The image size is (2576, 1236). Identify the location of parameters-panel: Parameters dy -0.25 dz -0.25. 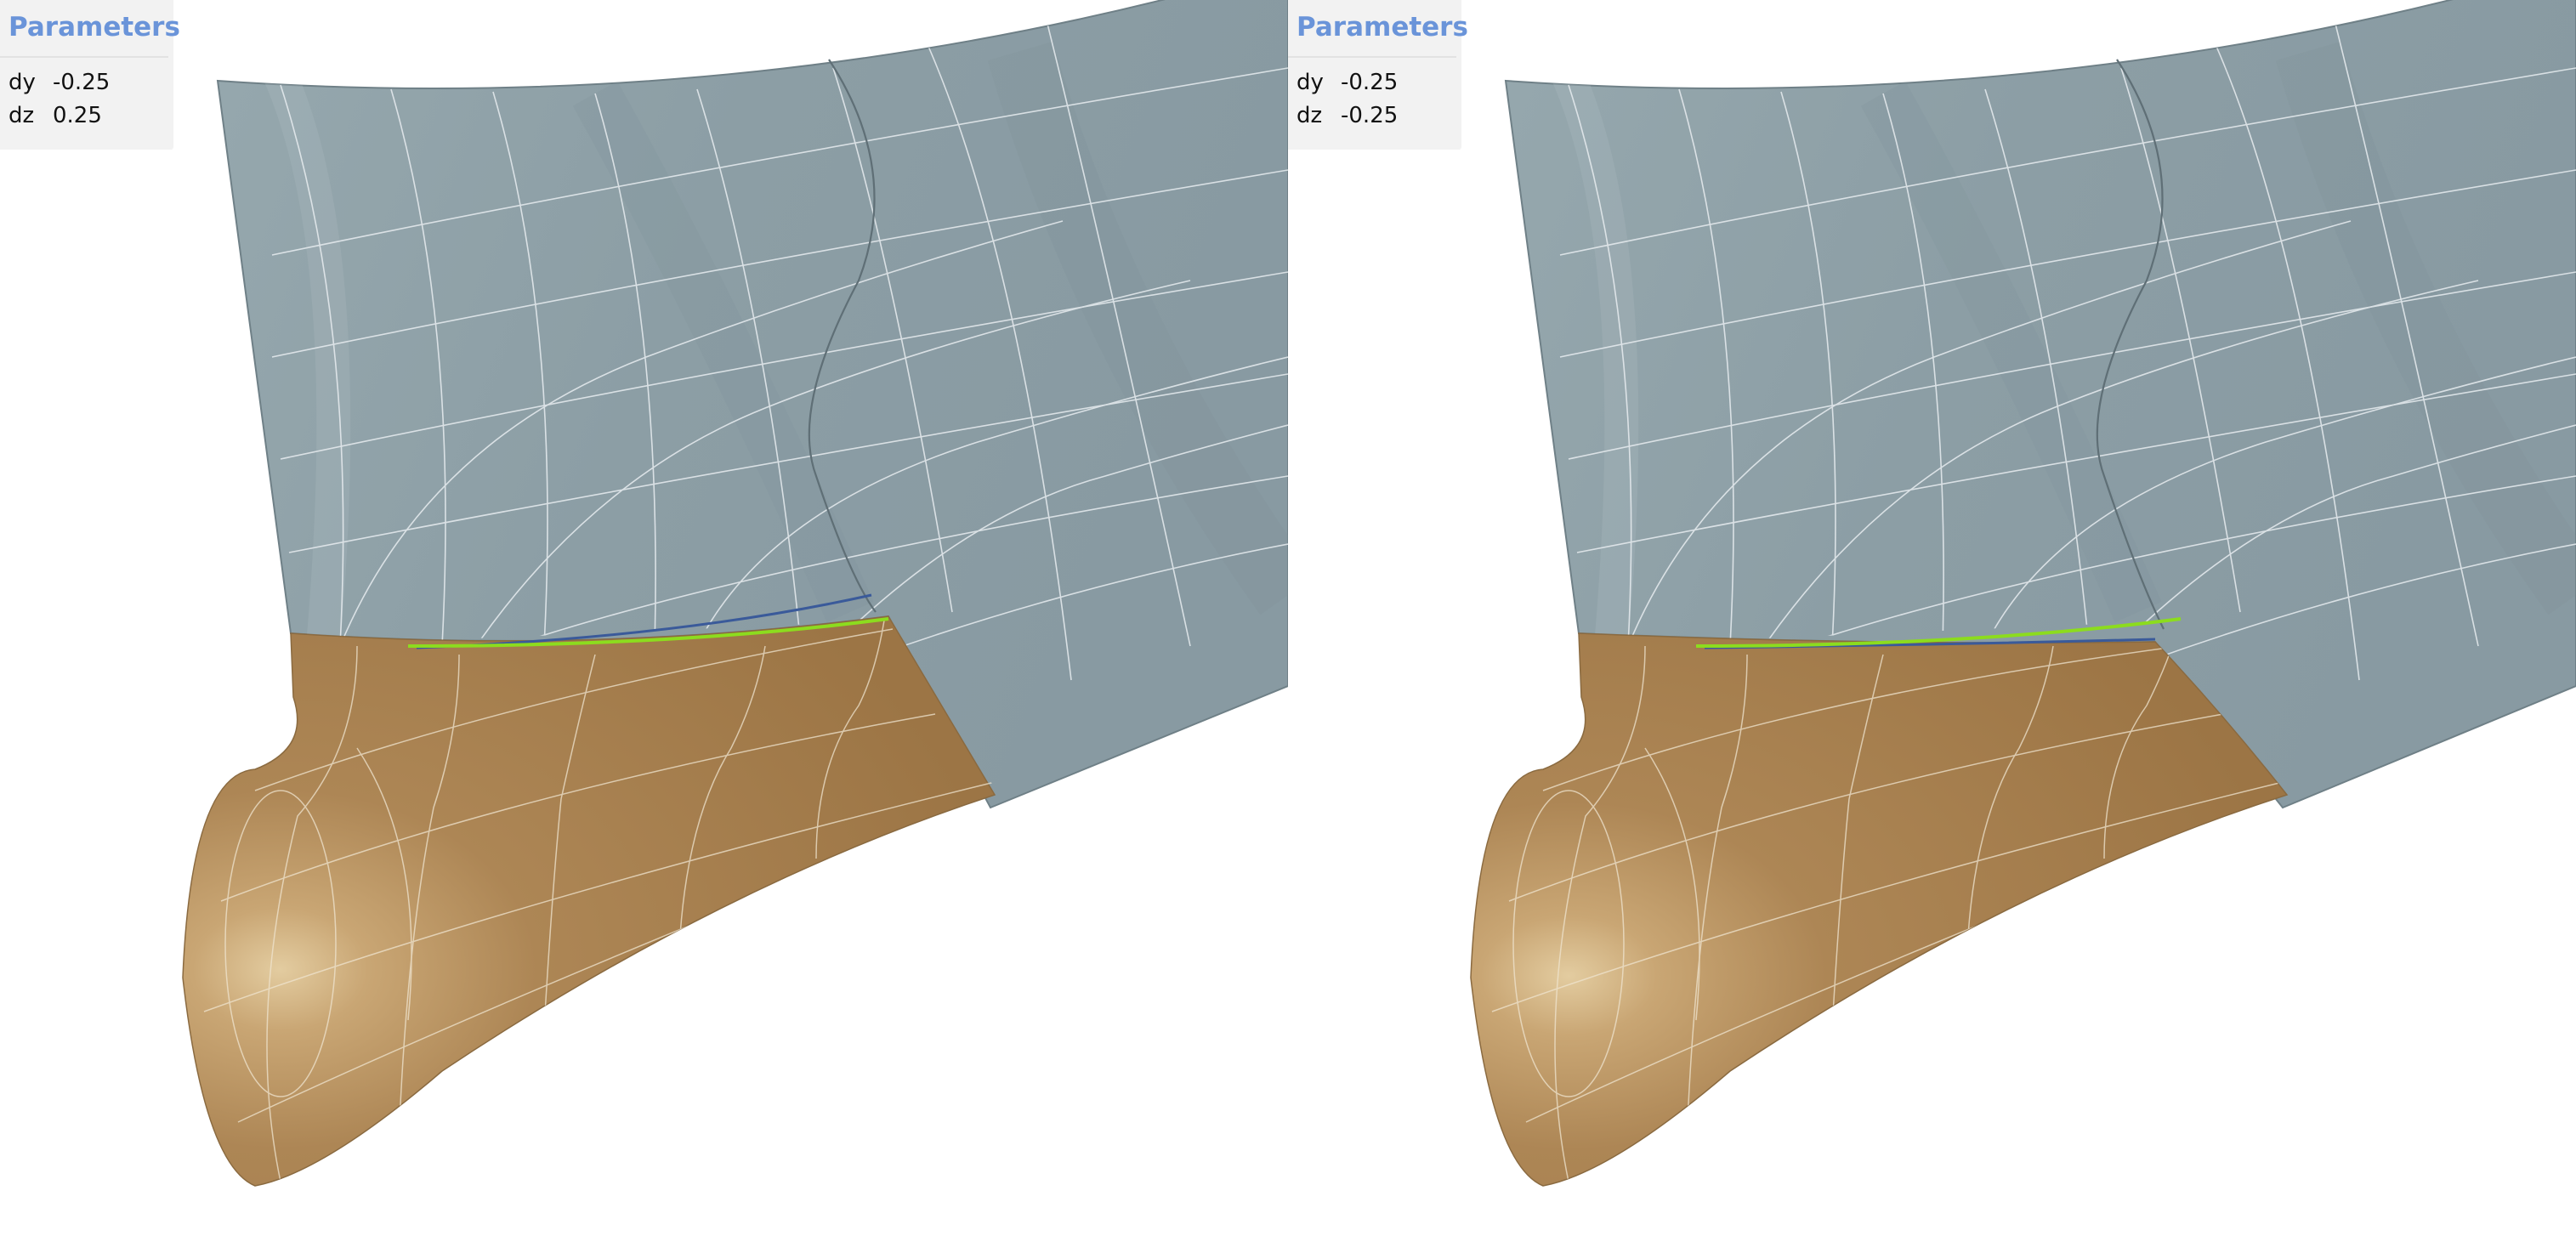
(1378, 75).